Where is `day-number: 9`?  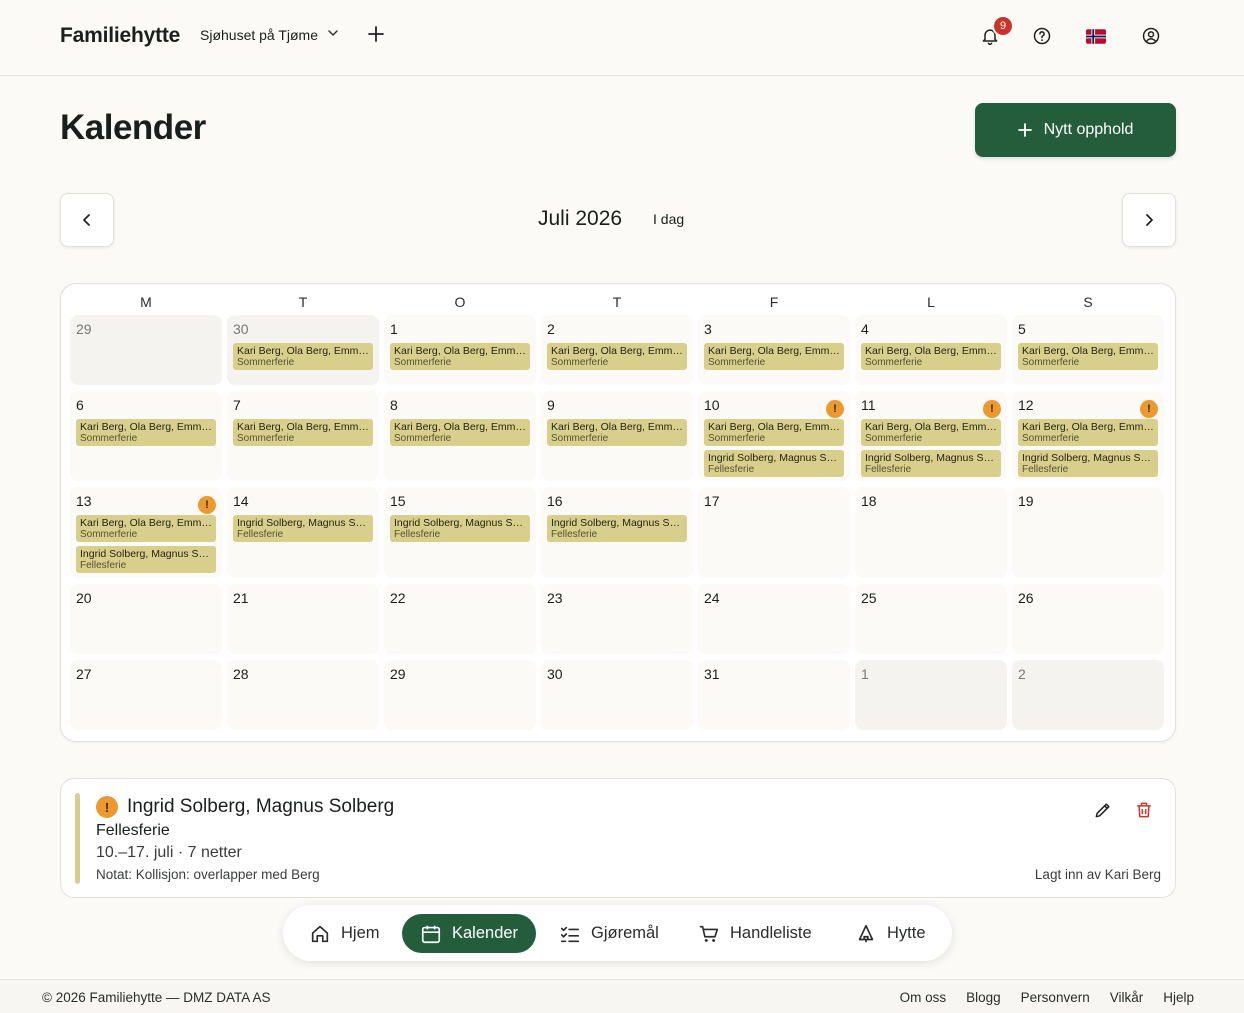
day-number: 9 is located at coordinates (551, 405).